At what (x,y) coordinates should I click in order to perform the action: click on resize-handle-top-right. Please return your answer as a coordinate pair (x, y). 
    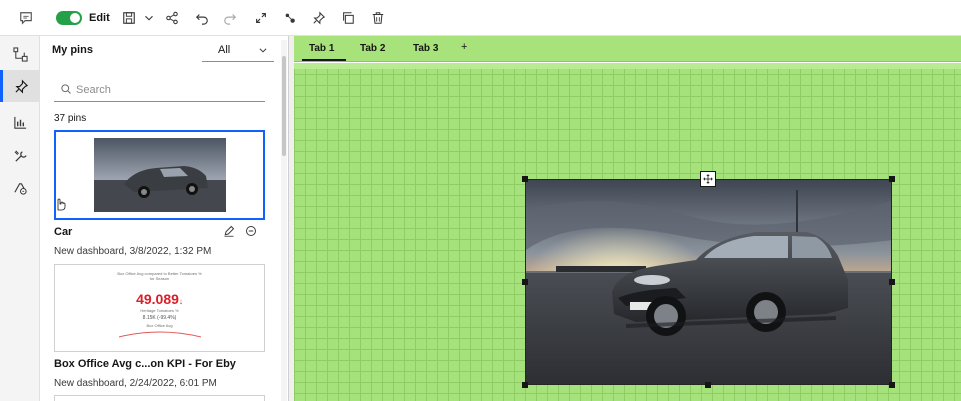
    Looking at the image, I should click on (892, 179).